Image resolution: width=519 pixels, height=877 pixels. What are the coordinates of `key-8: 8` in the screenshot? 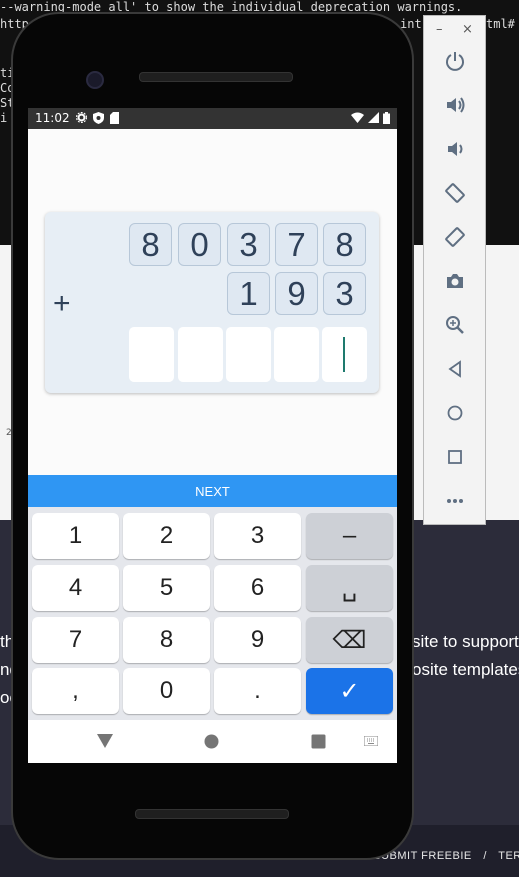 It's located at (166, 640).